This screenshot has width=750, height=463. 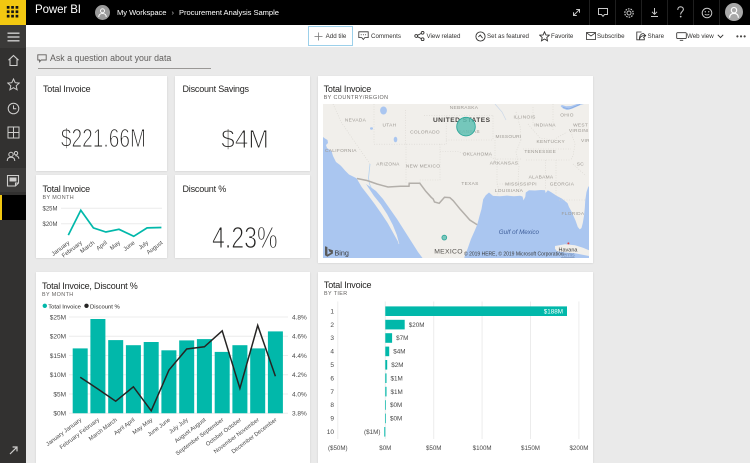 I want to click on svg-text: ALABAMA, so click(x=540, y=177).